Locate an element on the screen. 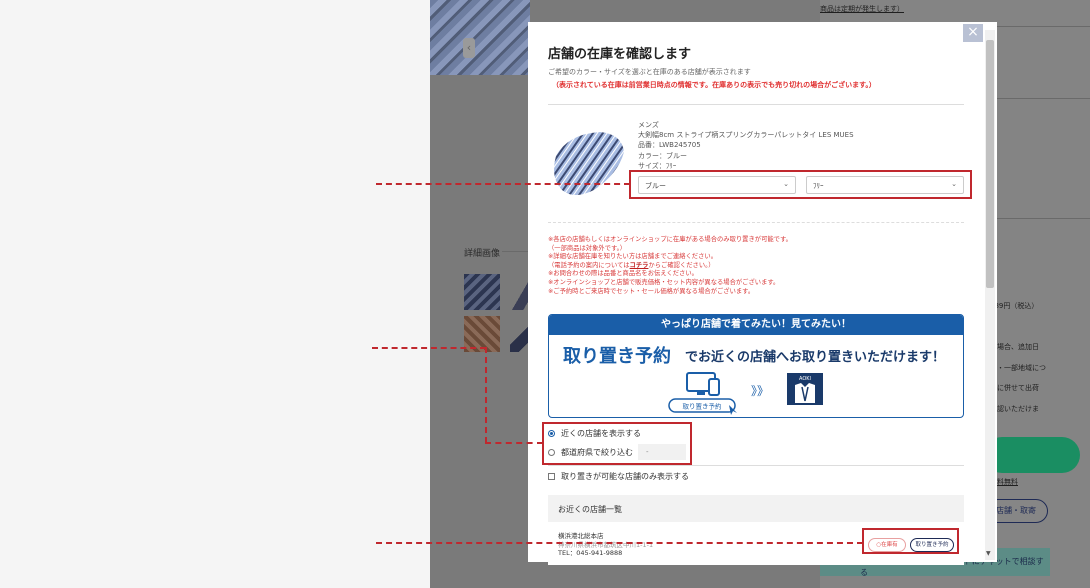  store-icon: AOKI is located at coordinates (805, 389).